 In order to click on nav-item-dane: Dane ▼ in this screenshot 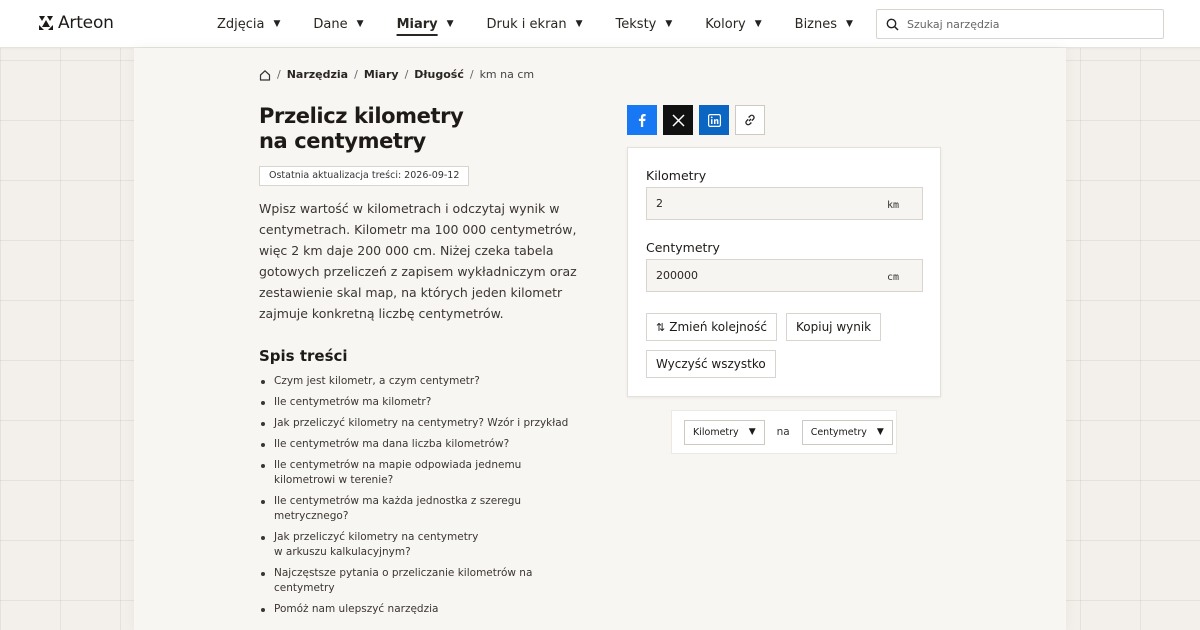, I will do `click(338, 24)`.